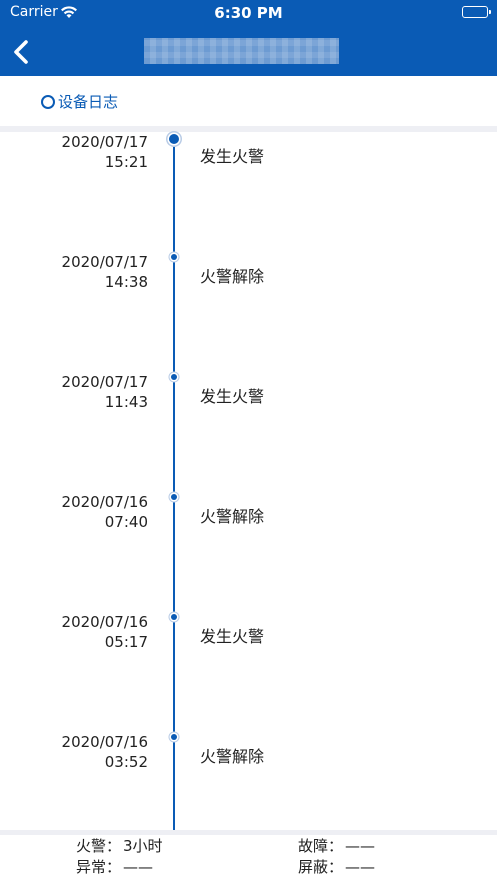 This screenshot has height=883, width=497. What do you see at coordinates (126, 282) in the screenshot?
I see `log-time: 14:38` at bounding box center [126, 282].